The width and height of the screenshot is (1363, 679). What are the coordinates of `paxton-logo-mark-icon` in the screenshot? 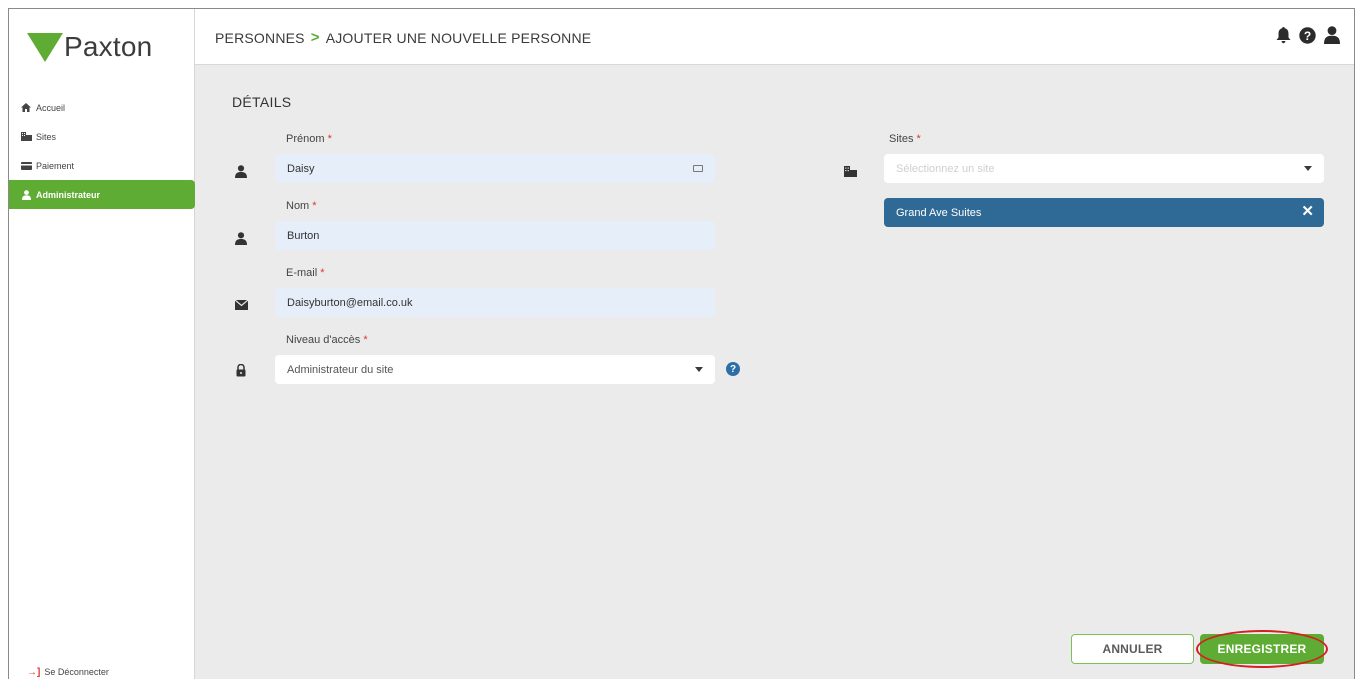 It's located at (45, 47).